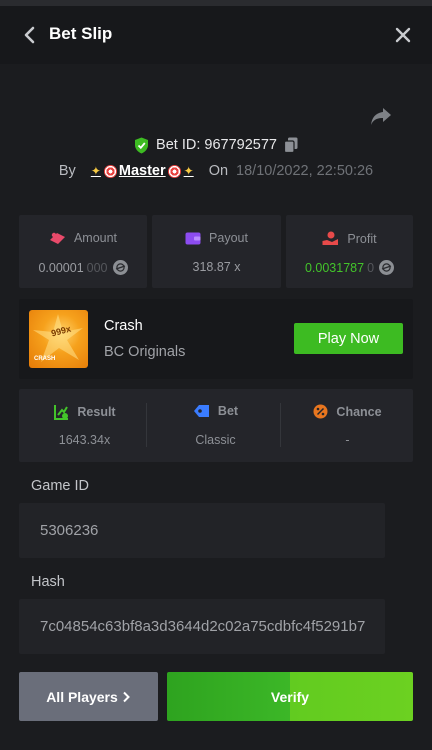  I want to click on game-id-field: 5306236, so click(202, 530).